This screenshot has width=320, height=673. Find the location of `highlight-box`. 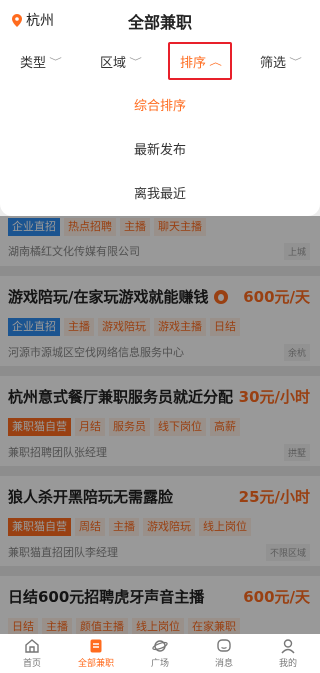

highlight-box is located at coordinates (200, 61).